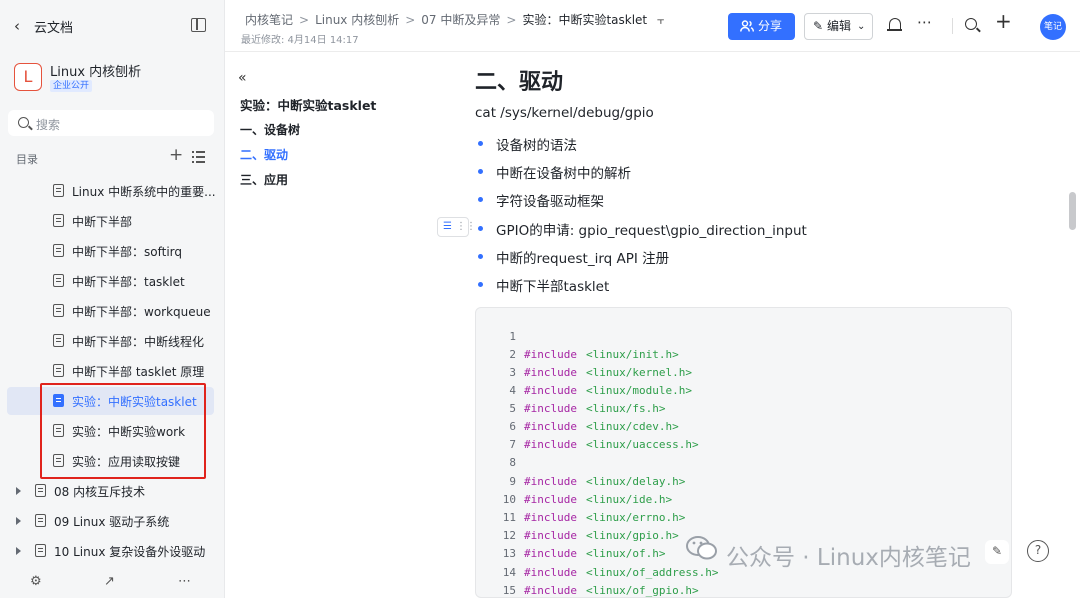  Describe the element at coordinates (512, 444) in the screenshot. I see `line-number: 7` at that location.